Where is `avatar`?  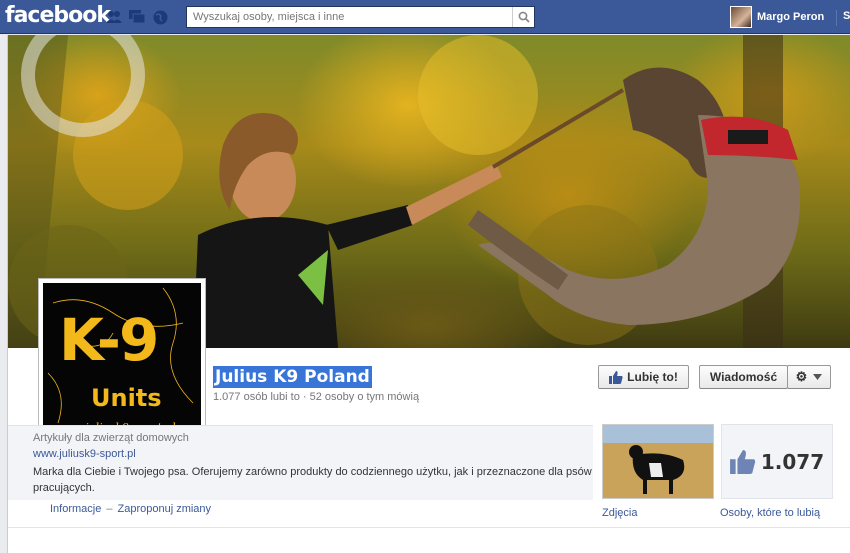
avatar is located at coordinates (741, 17).